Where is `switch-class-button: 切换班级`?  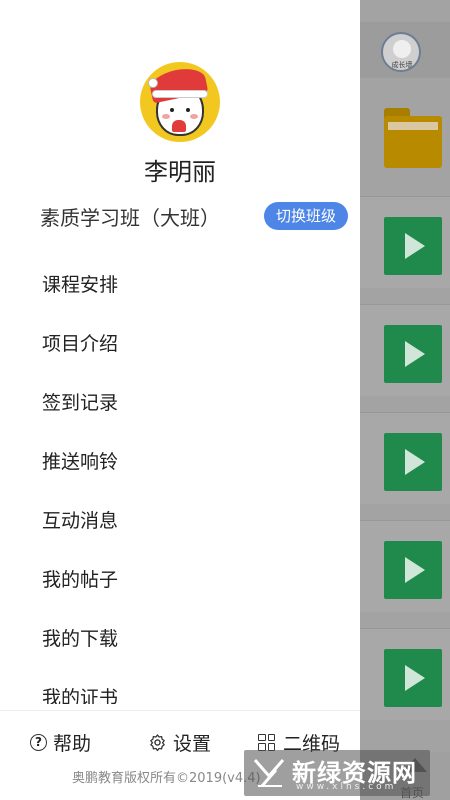 switch-class-button: 切换班级 is located at coordinates (306, 216).